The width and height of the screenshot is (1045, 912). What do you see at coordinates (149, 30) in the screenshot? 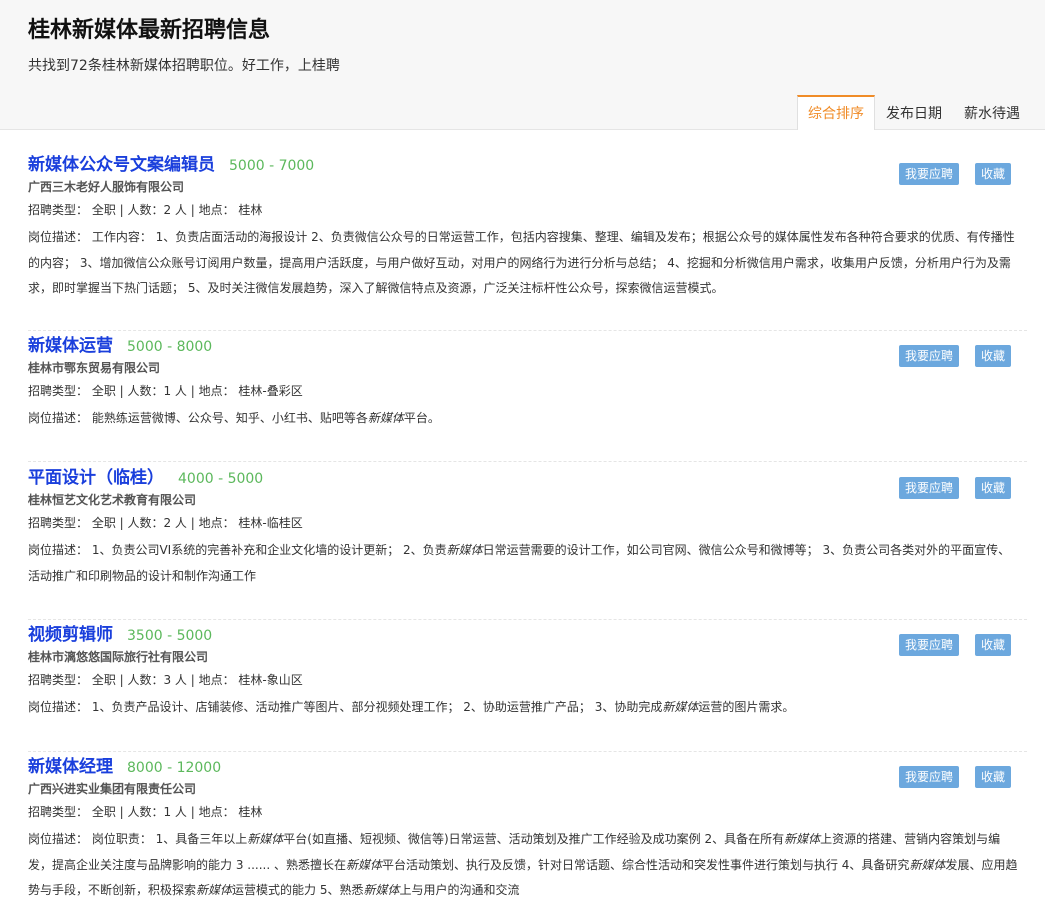
I see `page-title: 桂林新媒体最新招聘信息` at bounding box center [149, 30].